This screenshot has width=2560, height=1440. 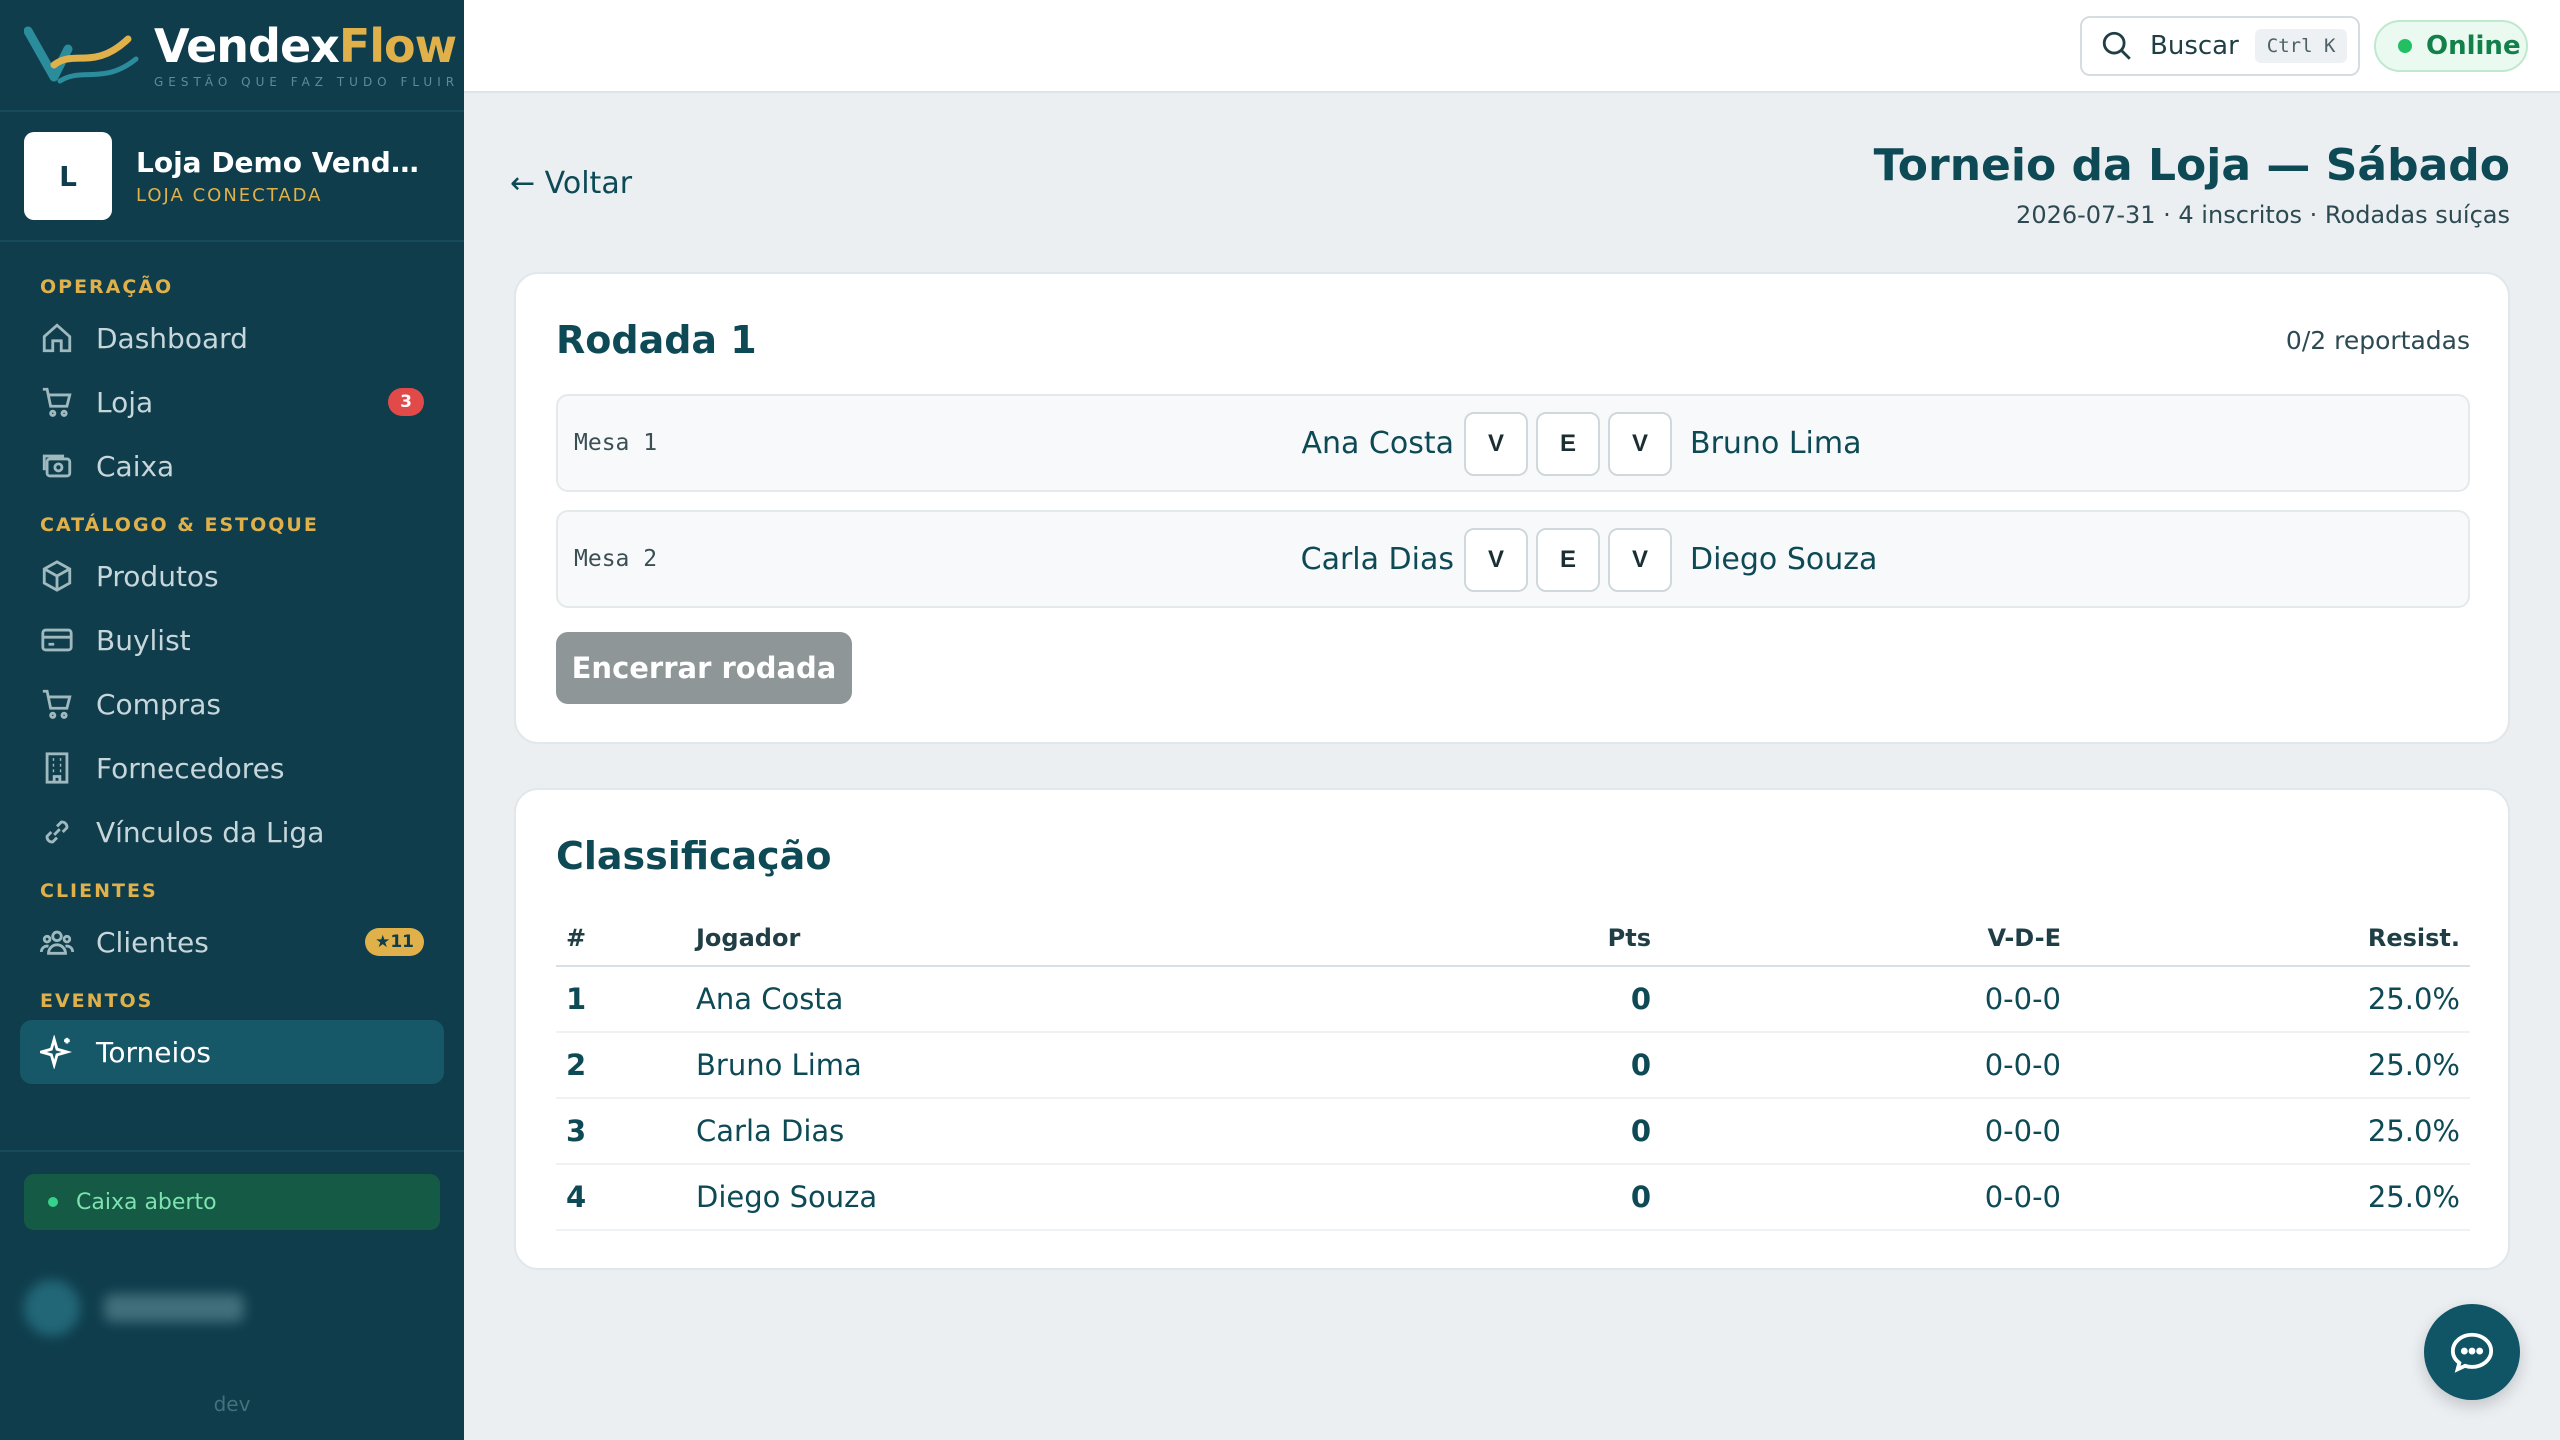 I want to click on clientes-badge: ★11, so click(x=394, y=942).